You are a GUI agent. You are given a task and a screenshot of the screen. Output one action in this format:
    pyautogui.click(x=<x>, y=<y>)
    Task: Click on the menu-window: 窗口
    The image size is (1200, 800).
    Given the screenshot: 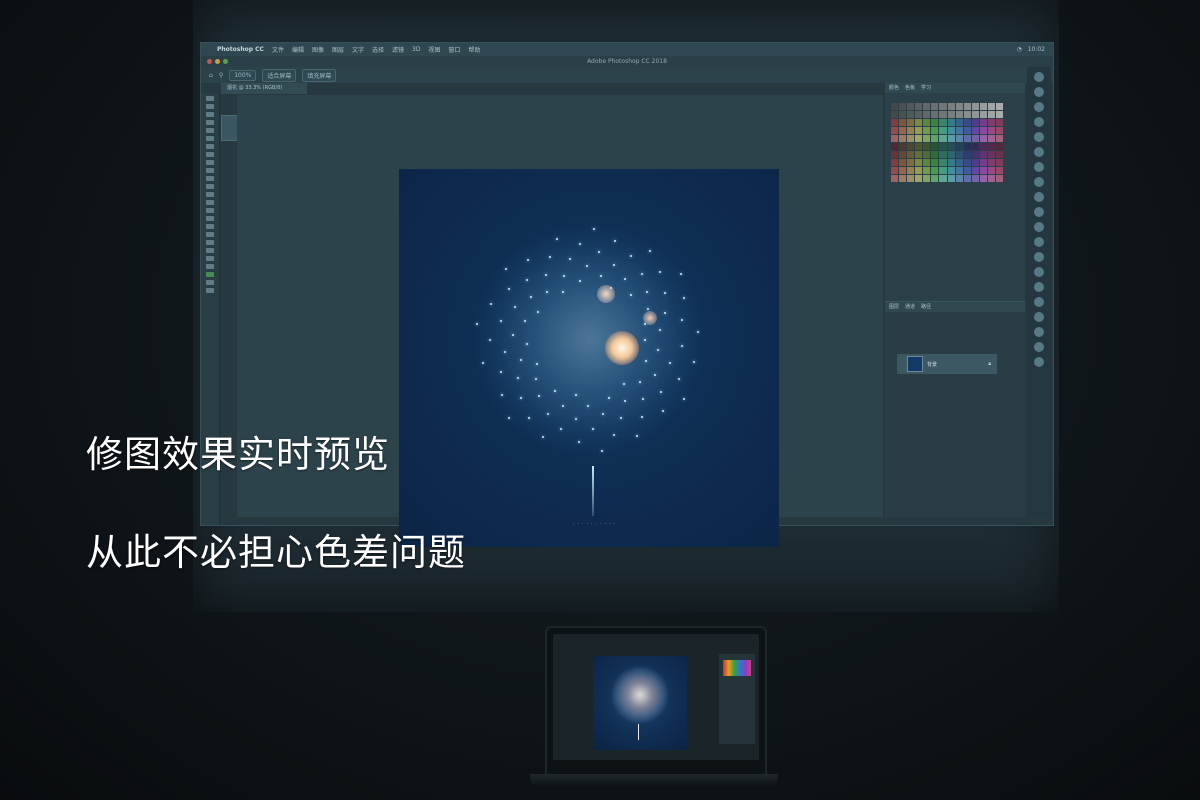 What is the action you would take?
    pyautogui.click(x=455, y=49)
    